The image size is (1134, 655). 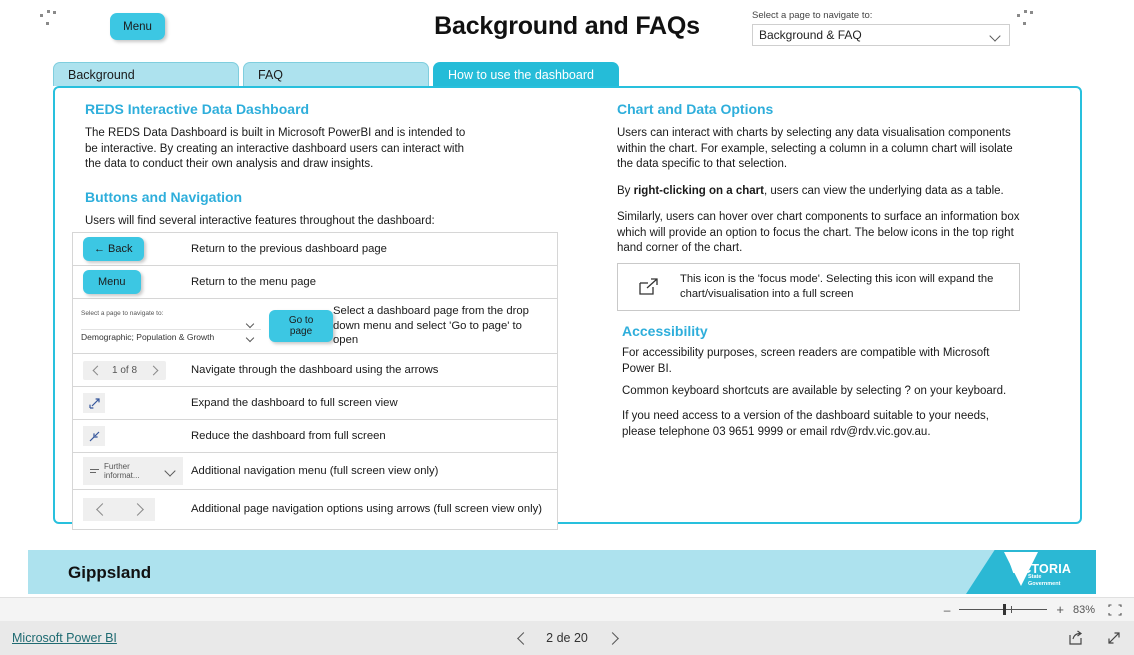 What do you see at coordinates (562, 572) in the screenshot?
I see `region-banner: Gippsland VICTORIA State Government` at bounding box center [562, 572].